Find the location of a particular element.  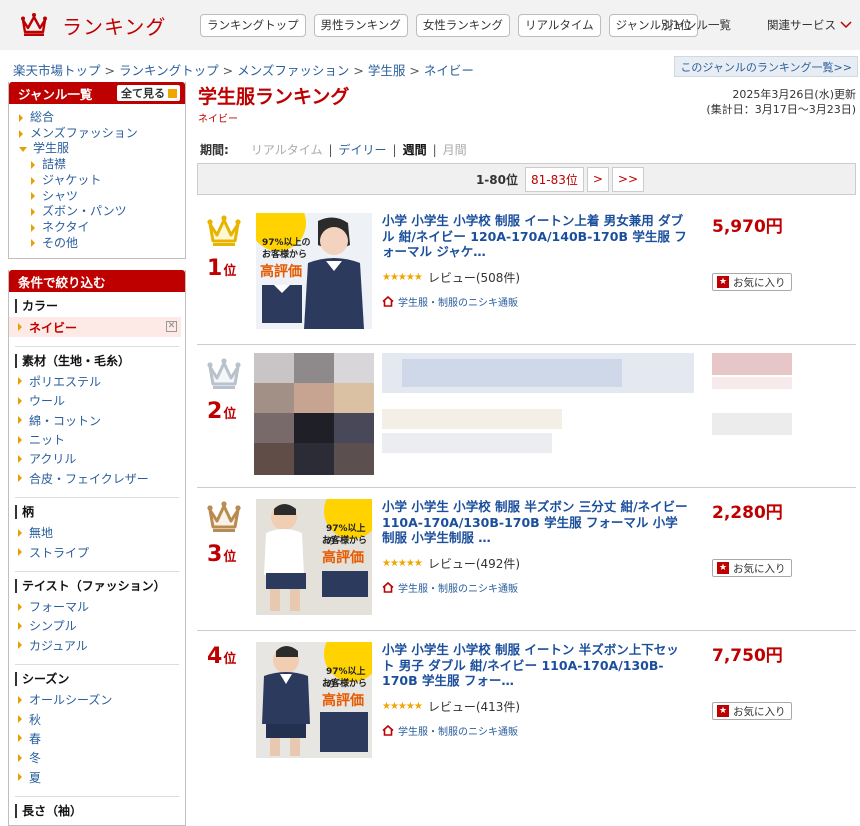

genre-item-label: ズボン・パンツ is located at coordinates (84, 211).